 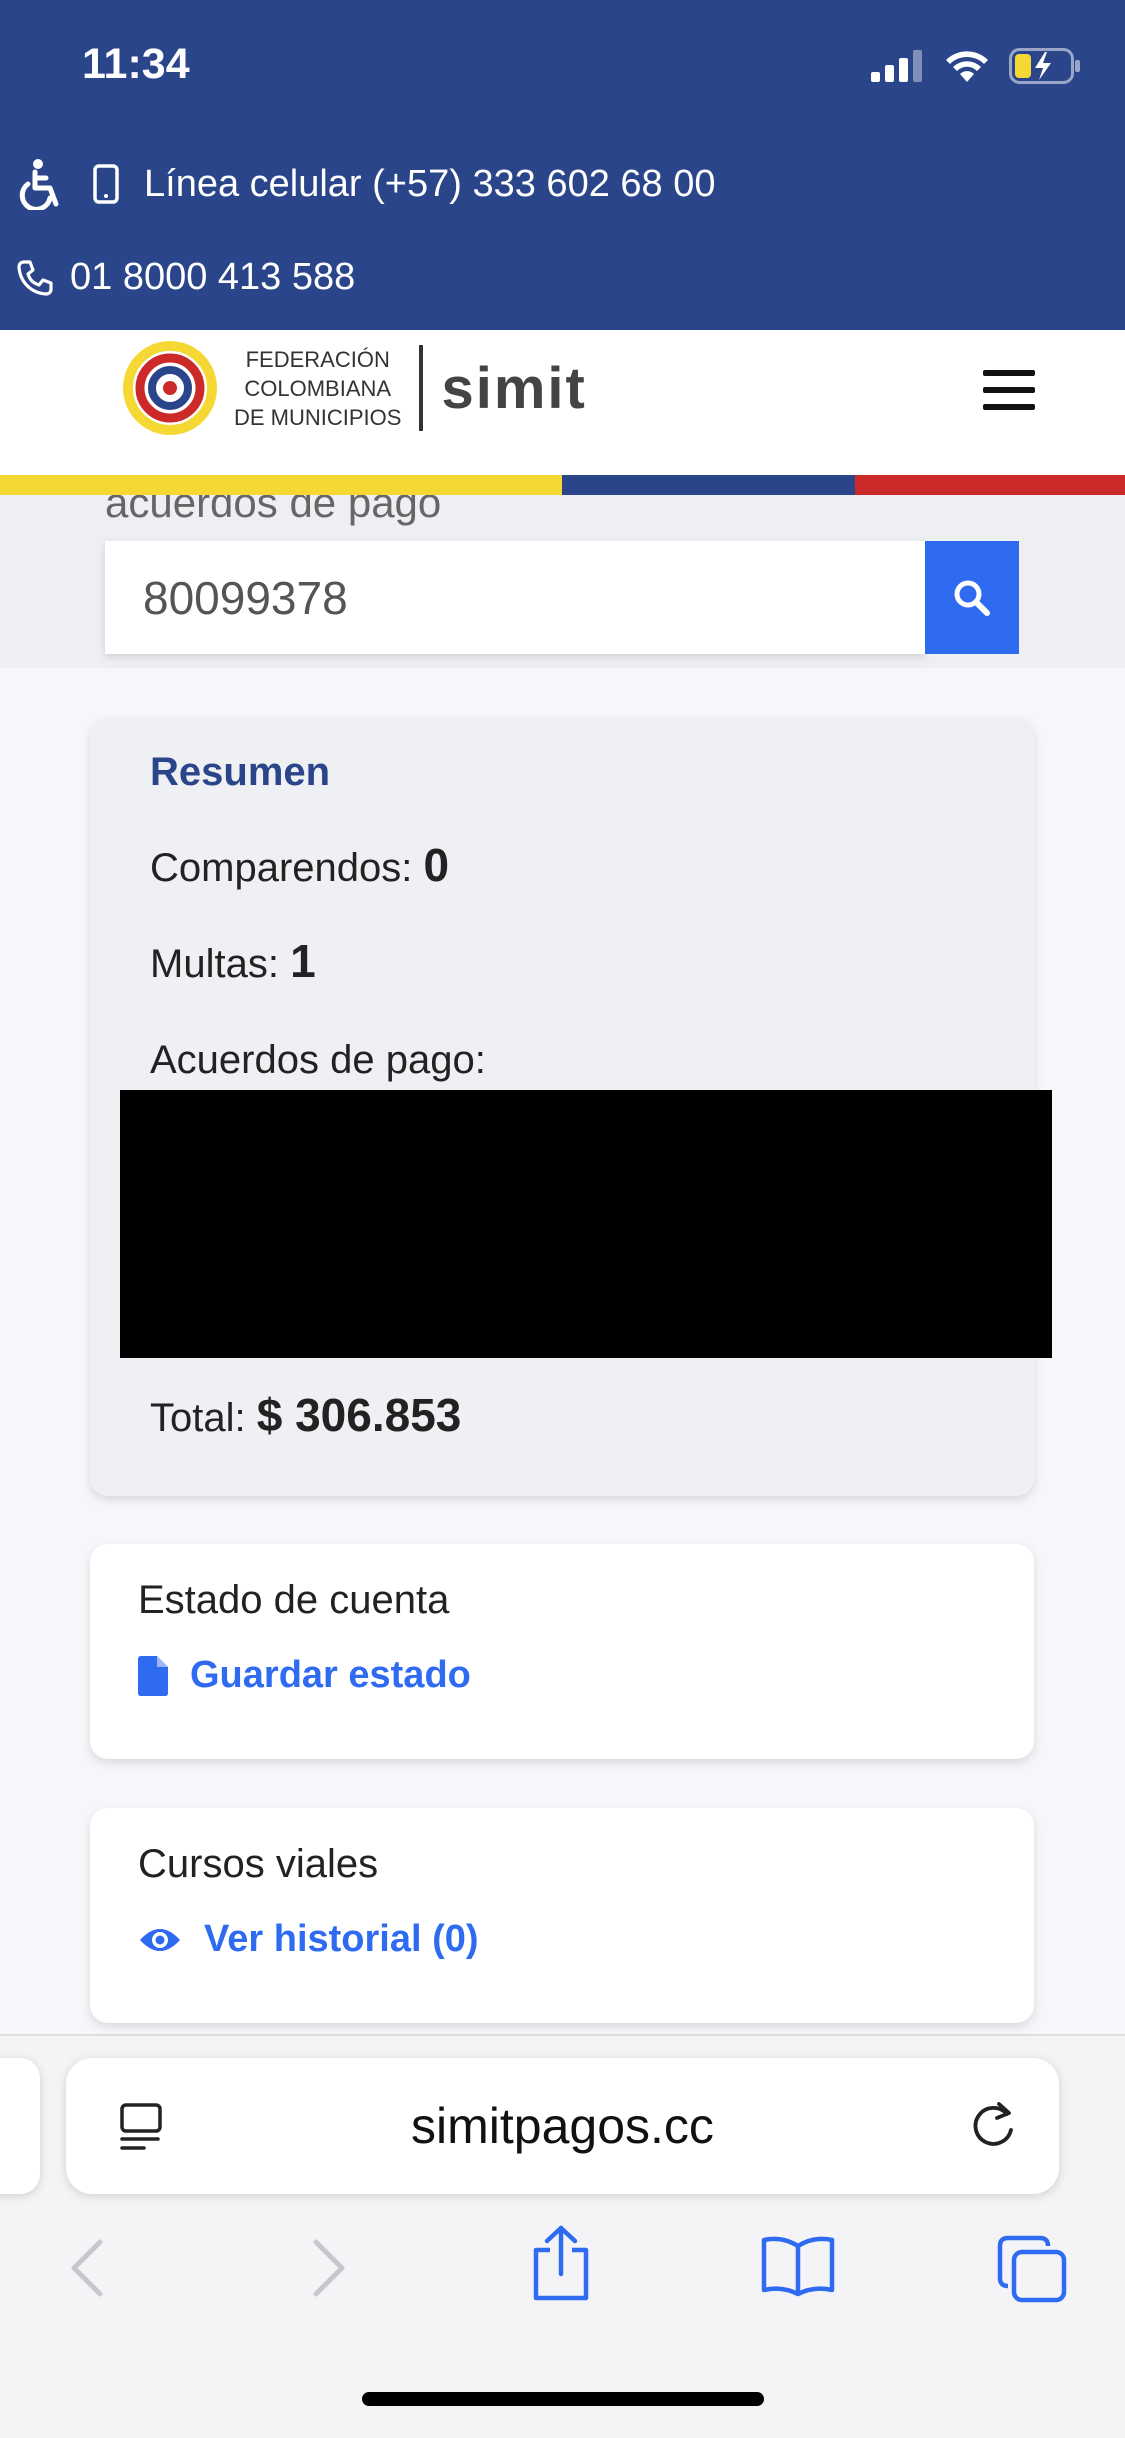 I want to click on address-bar: simitpagos.cc, so click(x=562, y=2126).